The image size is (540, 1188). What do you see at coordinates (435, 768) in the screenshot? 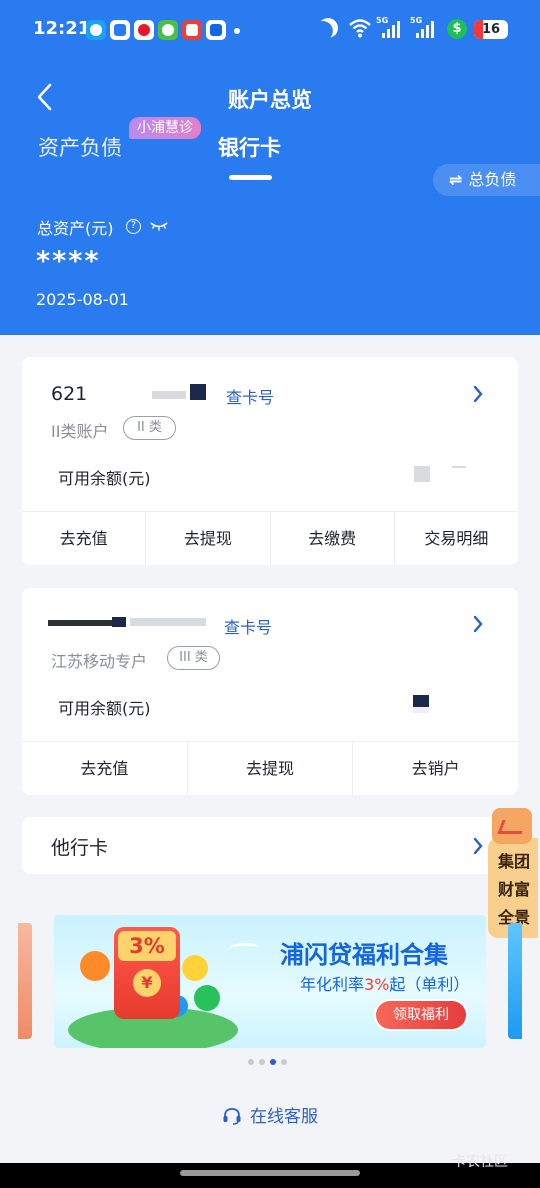
I see `close-account-button: 去销户` at bounding box center [435, 768].